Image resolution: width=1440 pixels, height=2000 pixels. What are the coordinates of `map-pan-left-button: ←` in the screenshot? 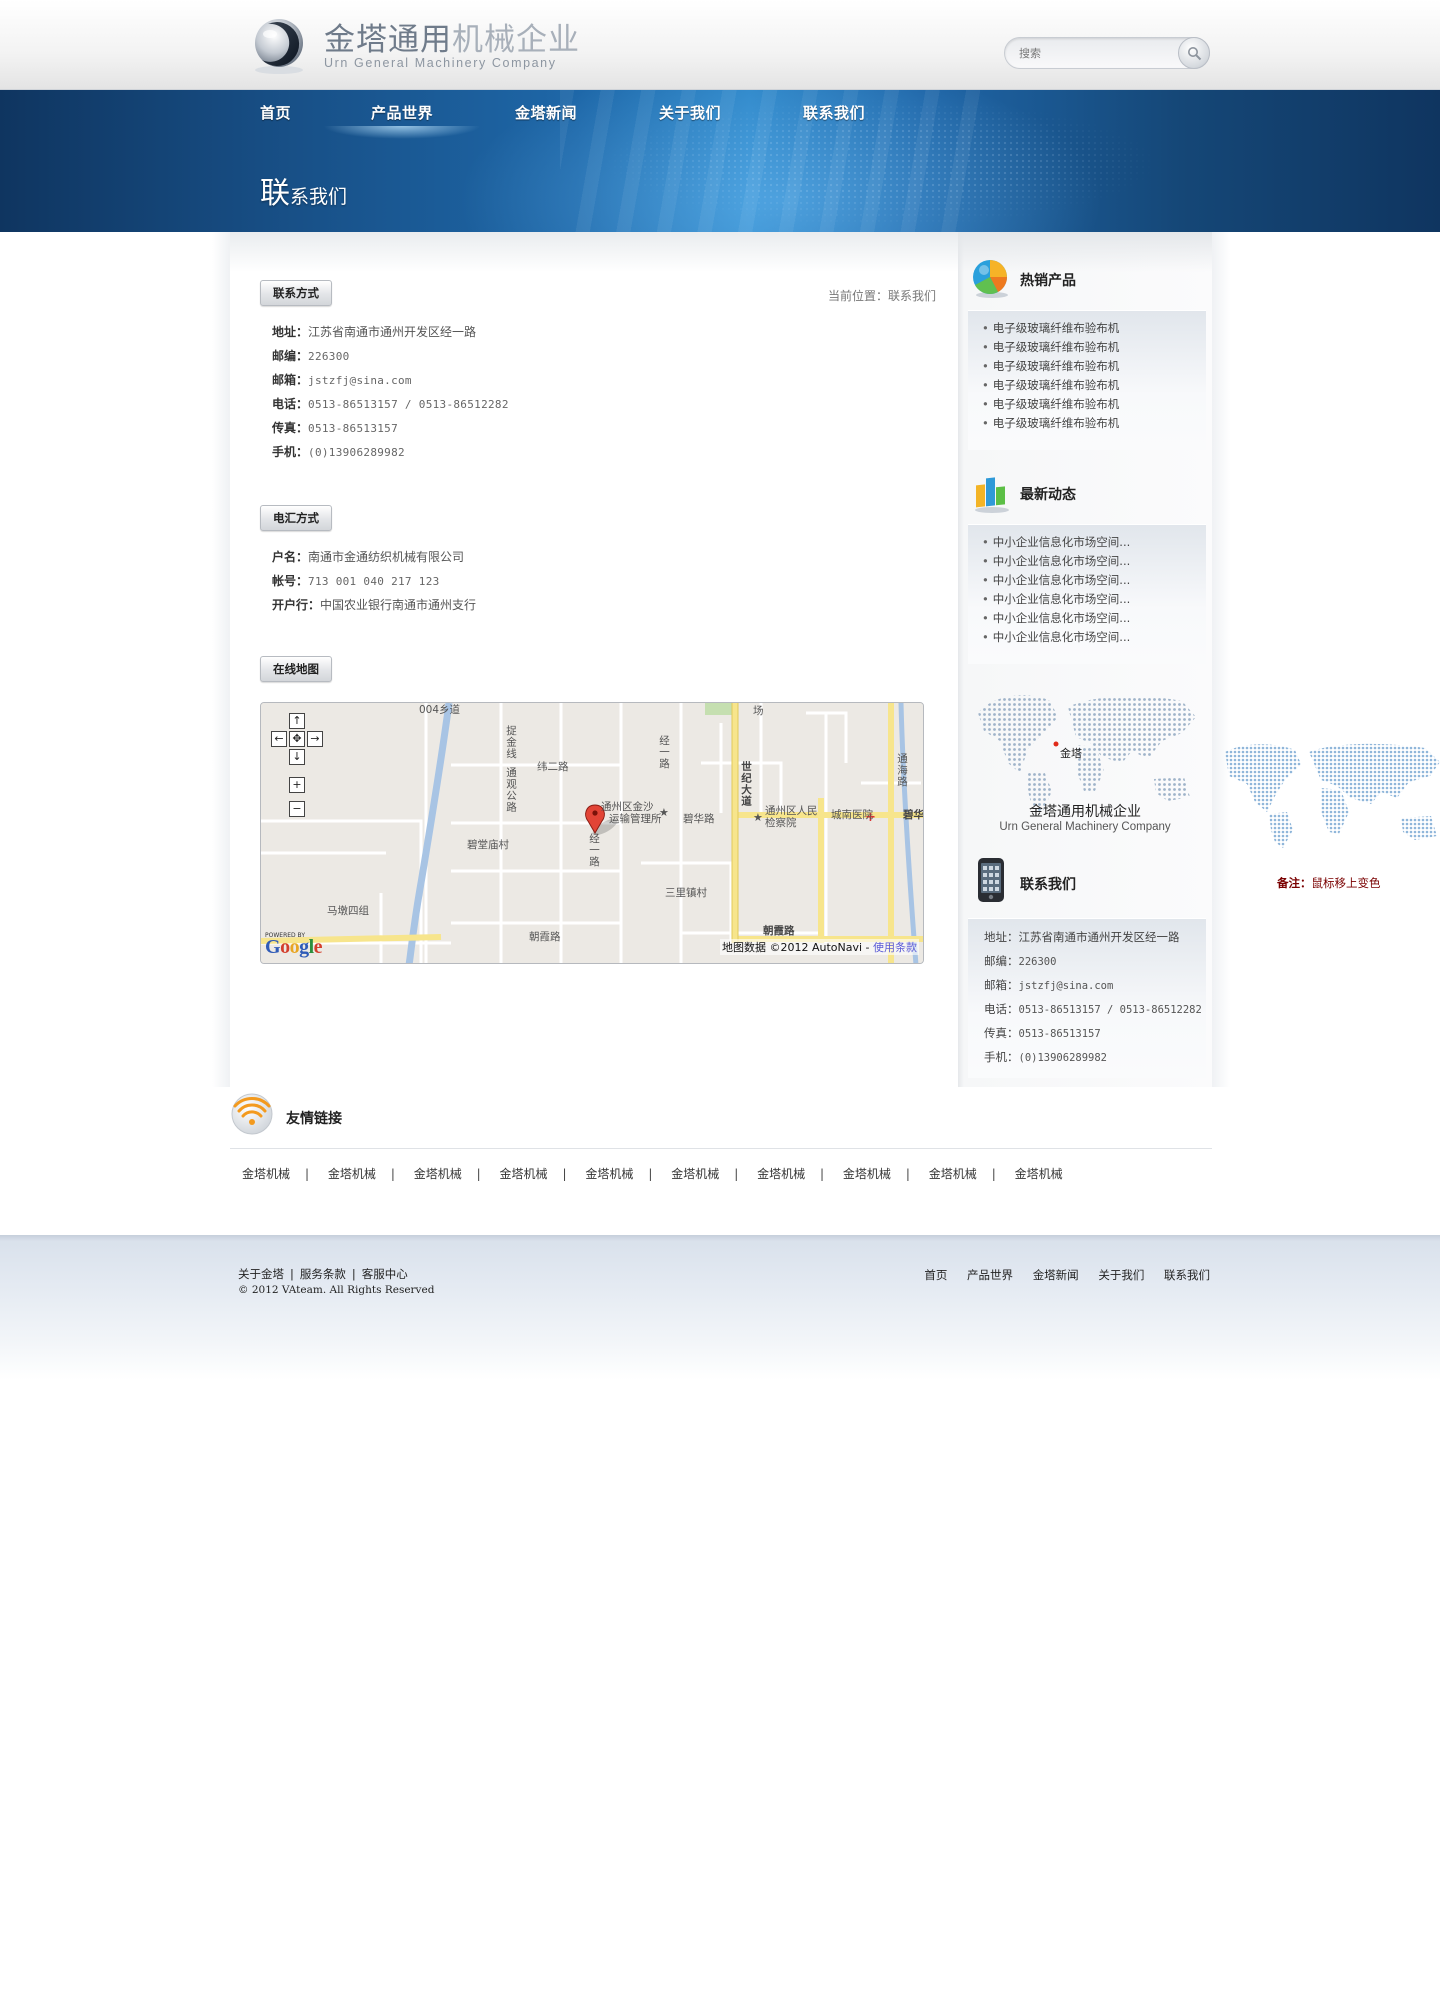 It's located at (279, 739).